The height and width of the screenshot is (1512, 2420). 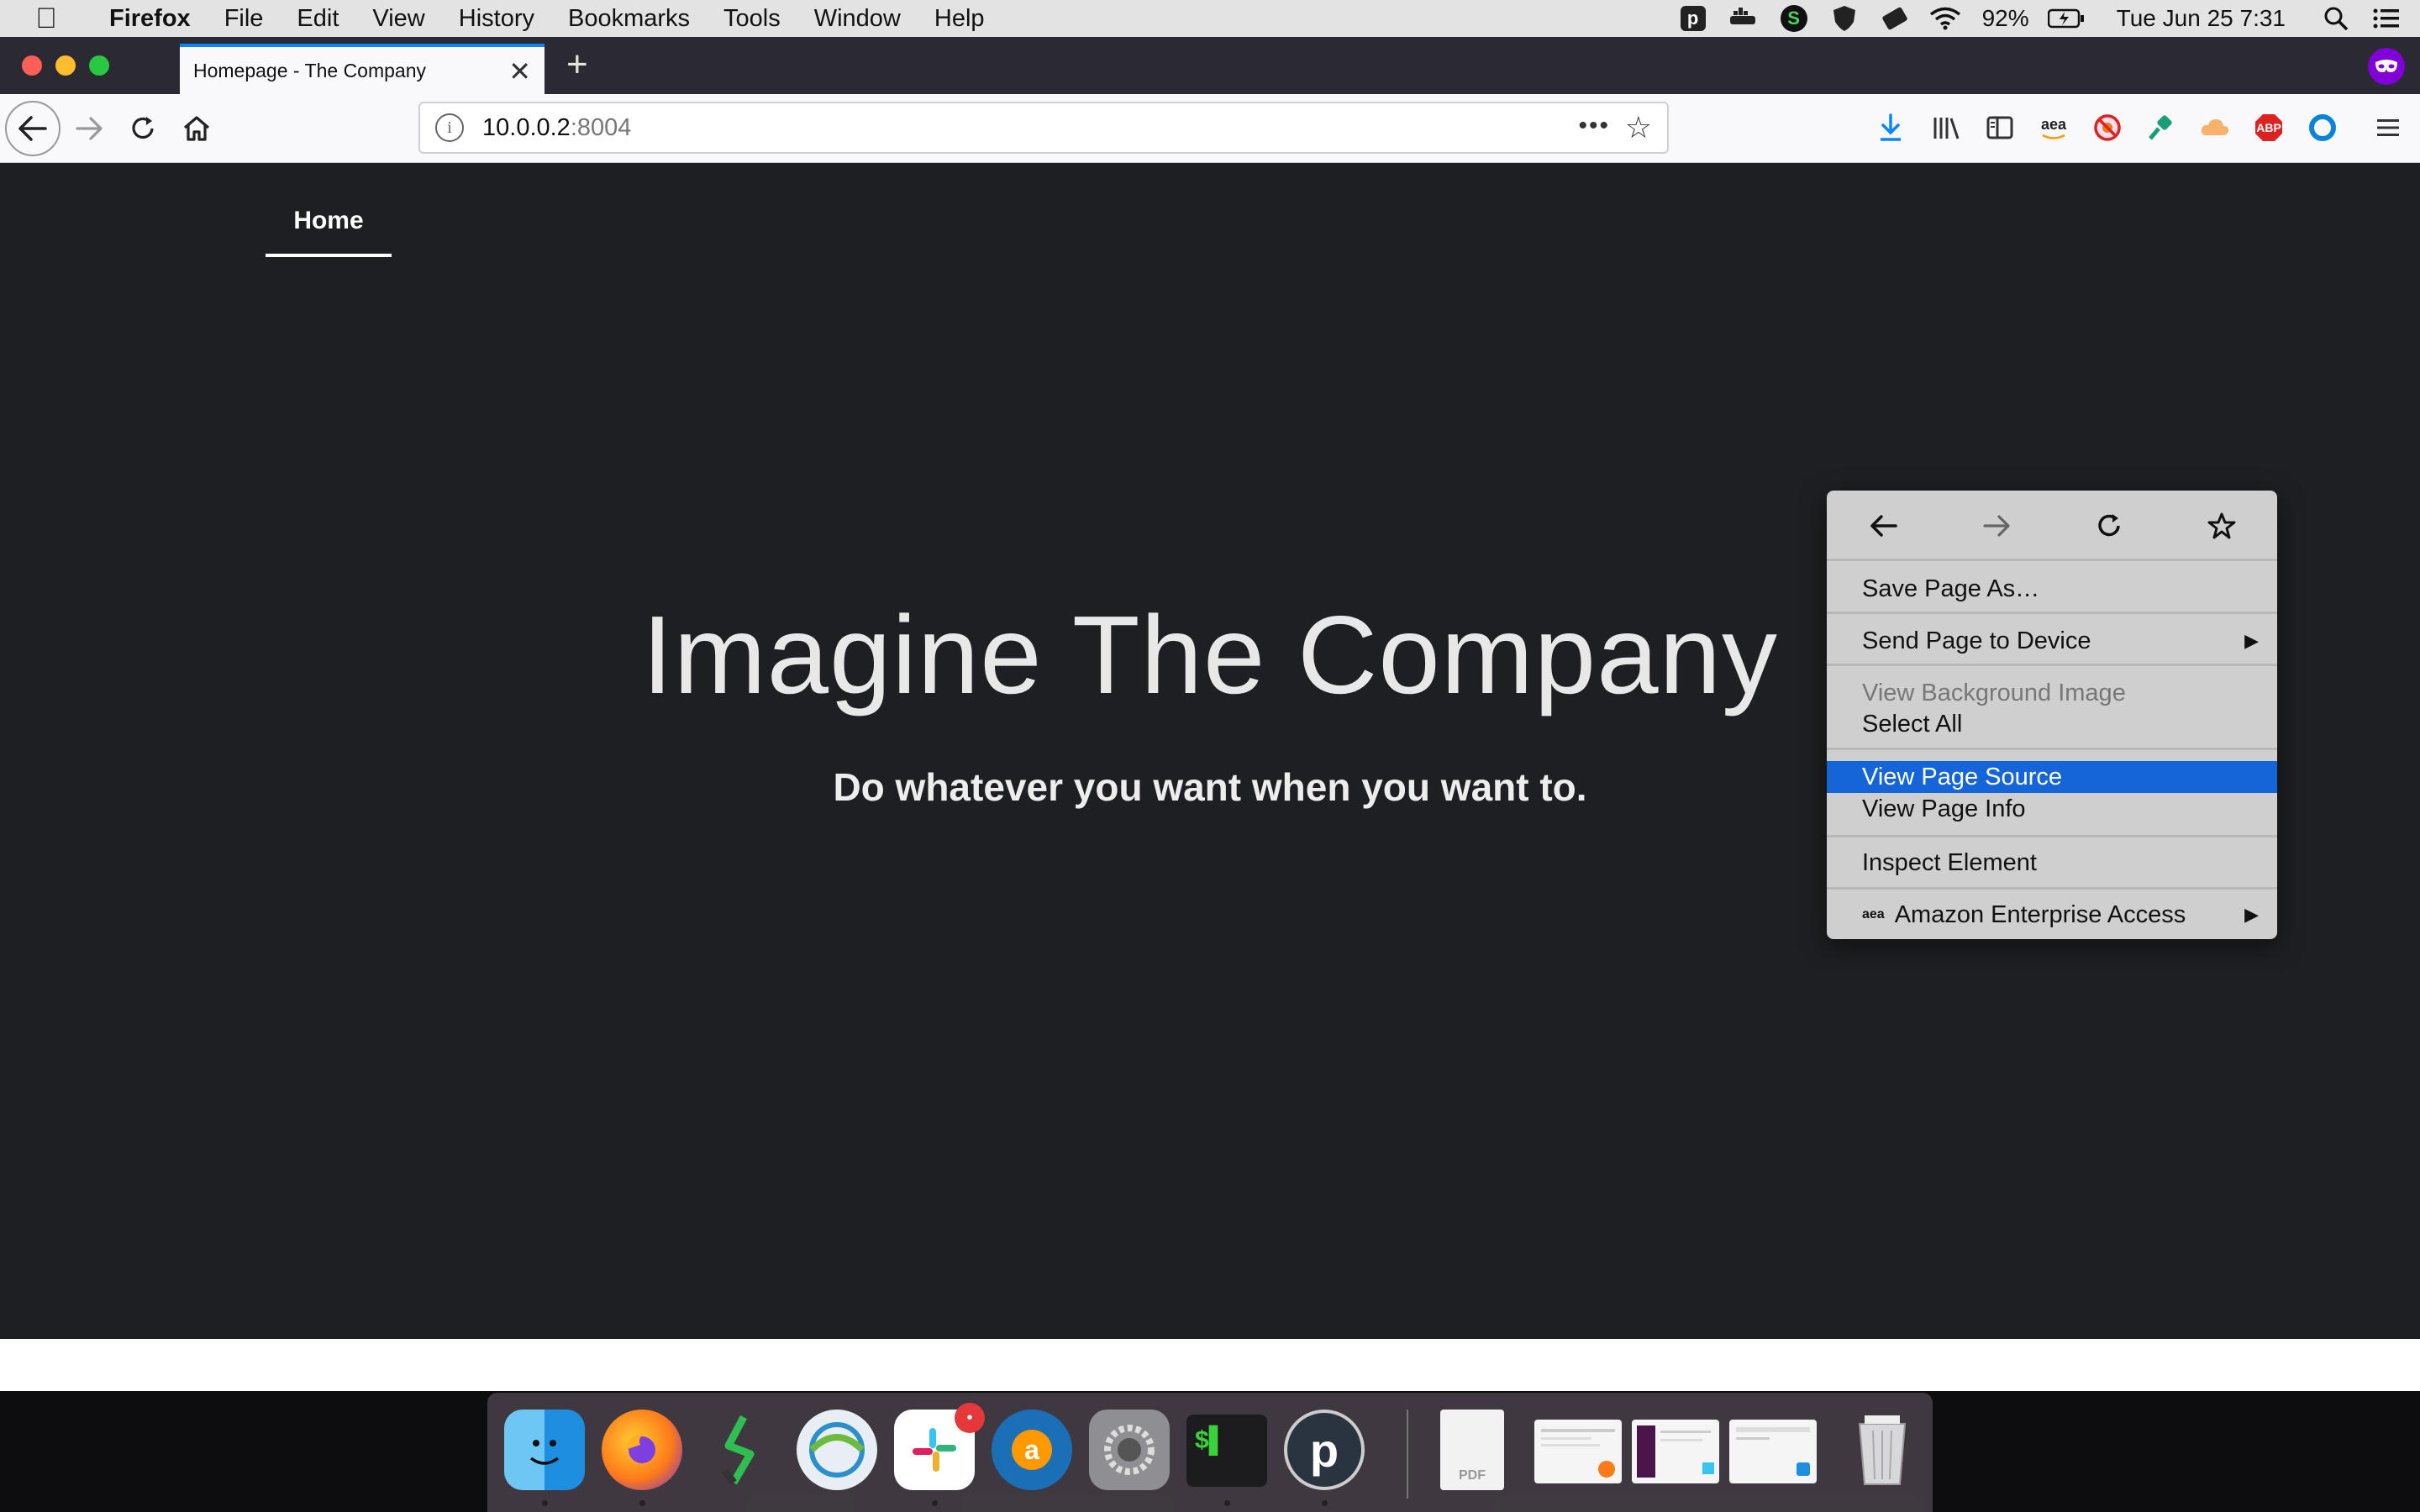 What do you see at coordinates (629, 19) in the screenshot?
I see `menu-bookmarks: Bookmarks` at bounding box center [629, 19].